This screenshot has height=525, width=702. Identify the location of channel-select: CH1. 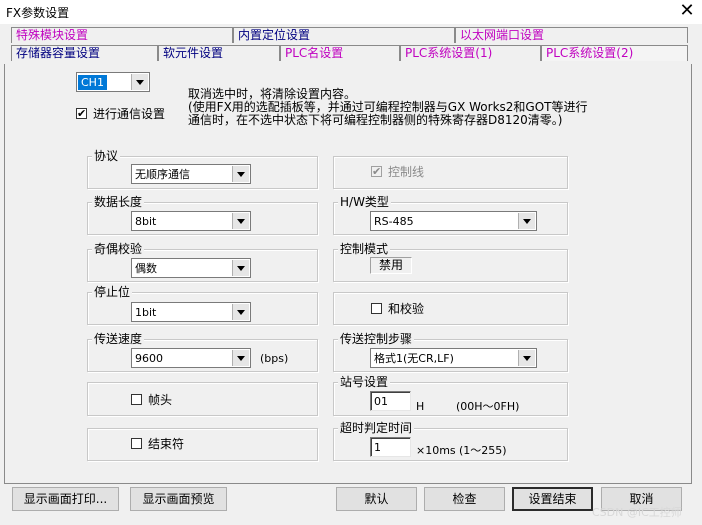
(113, 82).